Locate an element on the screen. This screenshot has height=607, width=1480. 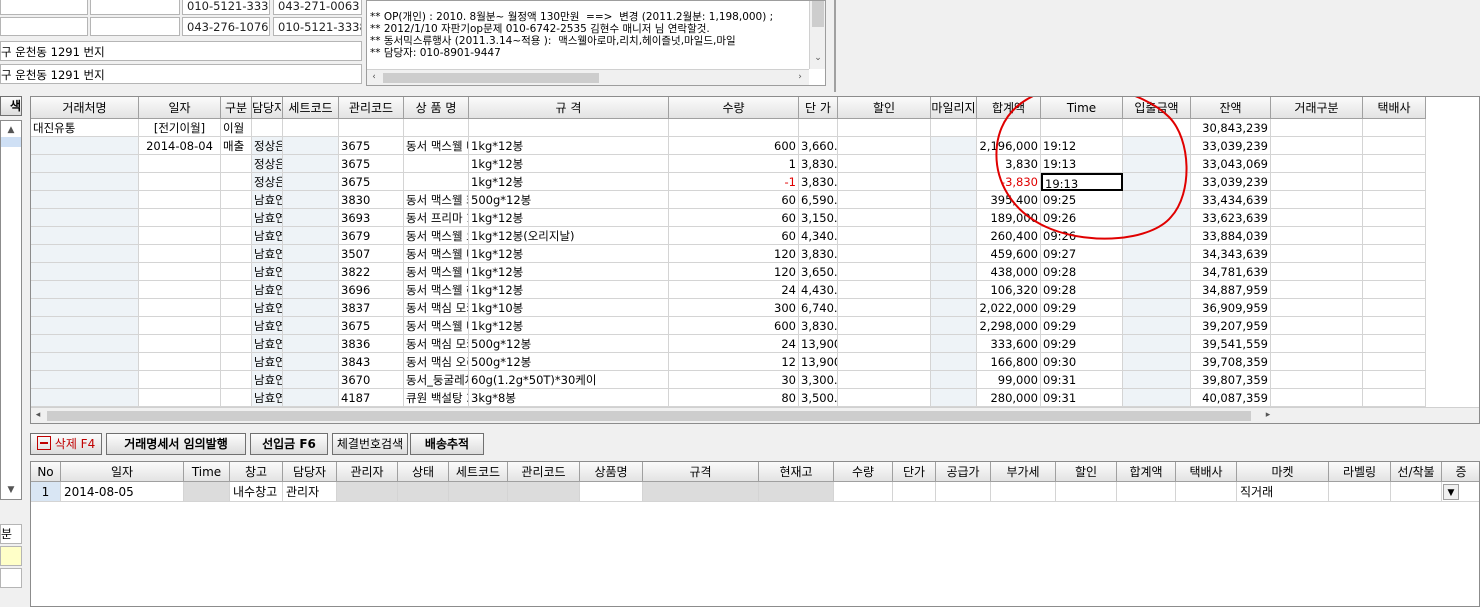
lower-col-header-9: 상품명 is located at coordinates (611, 472).